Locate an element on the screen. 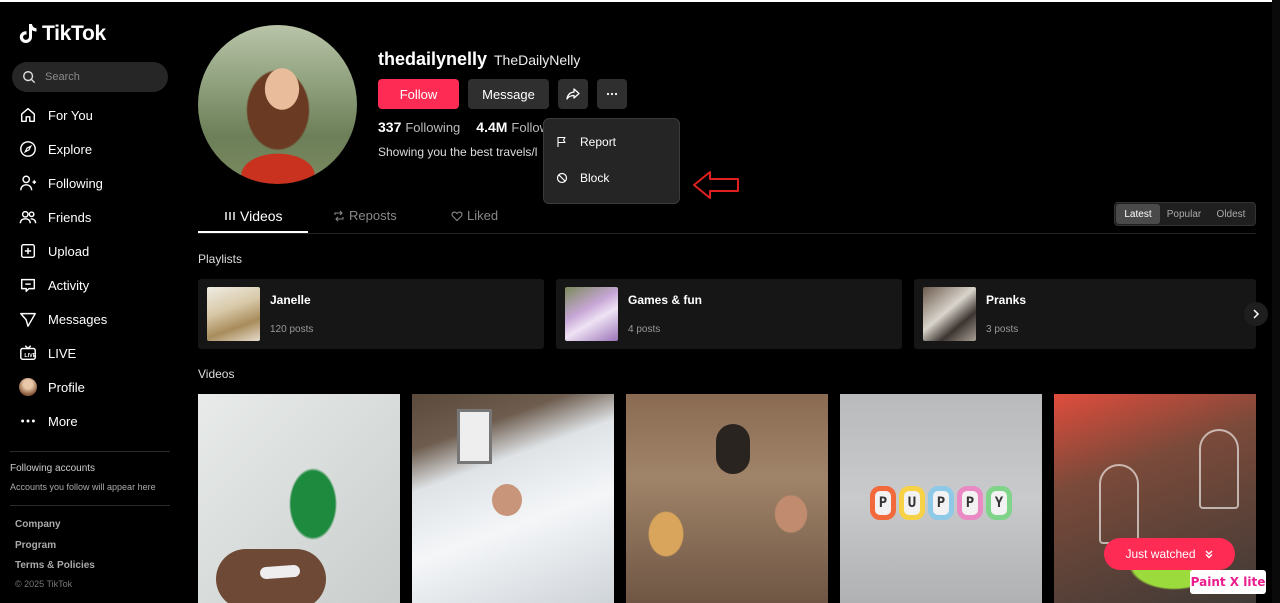 The width and height of the screenshot is (1280, 603). sidebar-item-label: LIVE is located at coordinates (62, 353).